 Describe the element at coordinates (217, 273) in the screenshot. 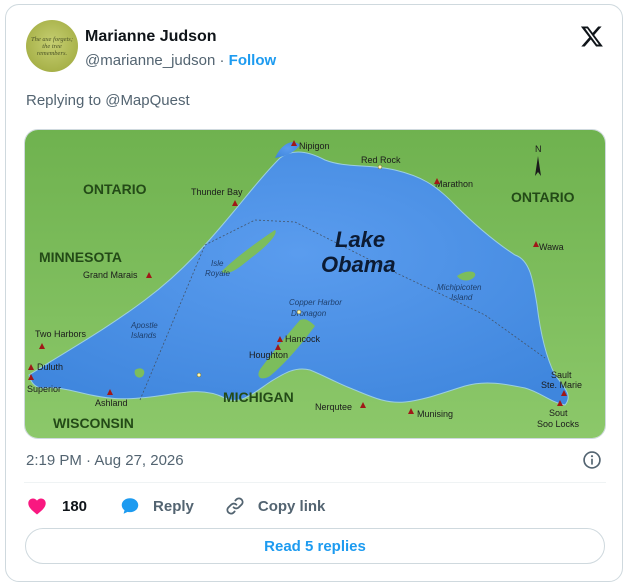

I see `island-isle-royale-2: Royale` at that location.